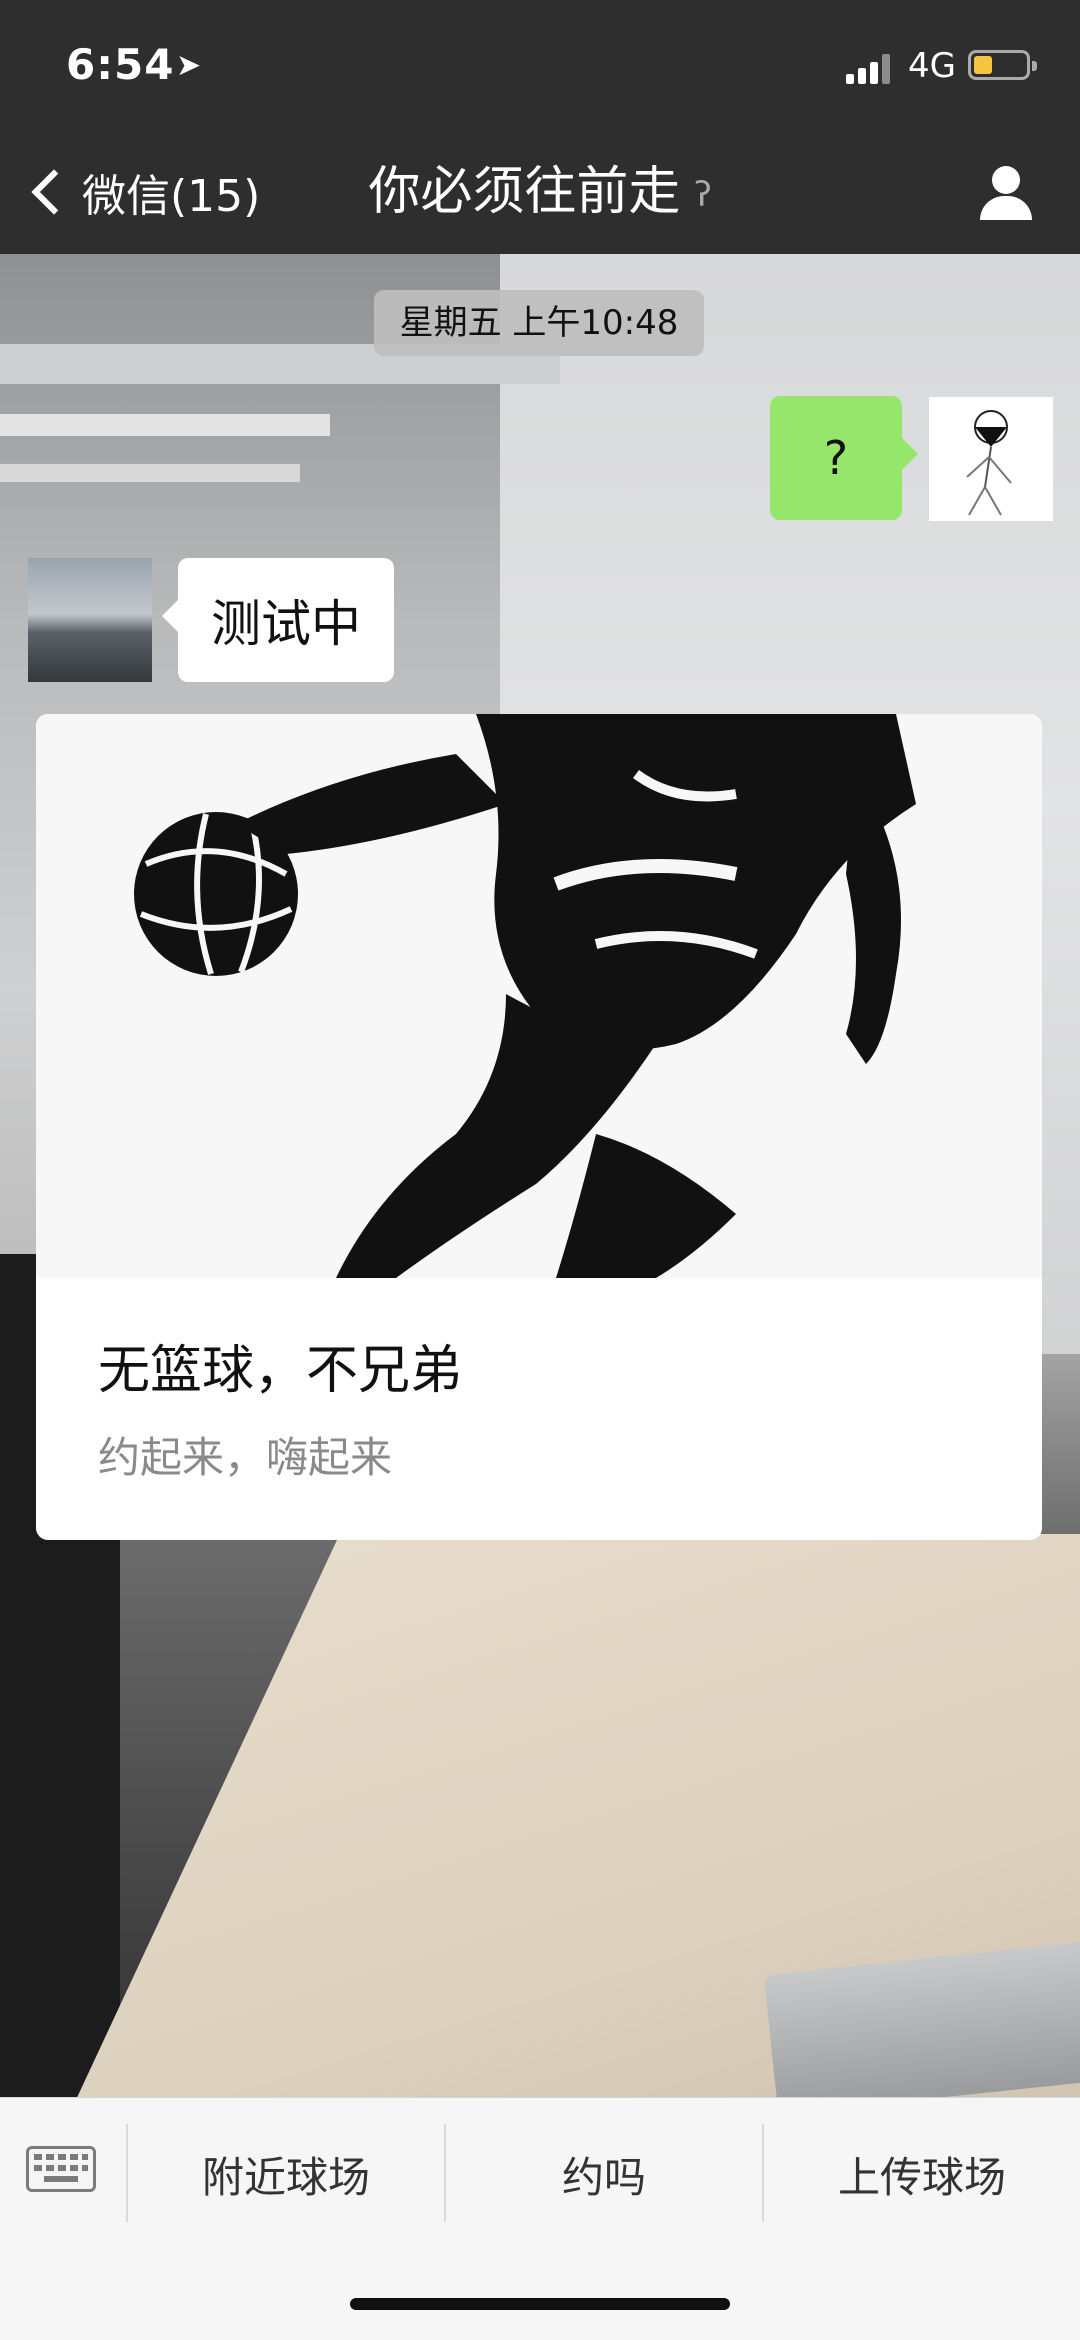 This screenshot has width=1080, height=2340. I want to click on stick-figure-avatar, so click(989, 463).